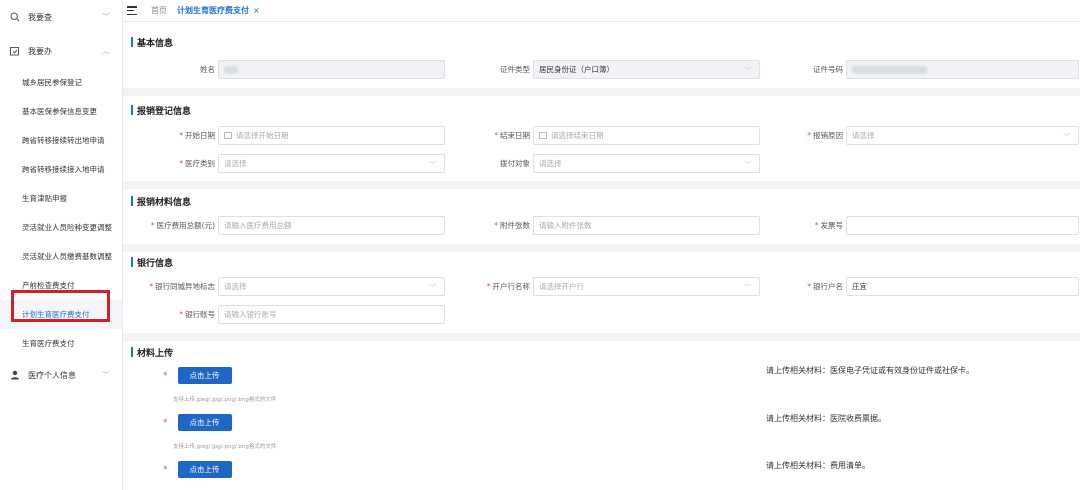 The width and height of the screenshot is (1080, 490). Describe the element at coordinates (159, 10) in the screenshot. I see `tab-home: 首页` at that location.